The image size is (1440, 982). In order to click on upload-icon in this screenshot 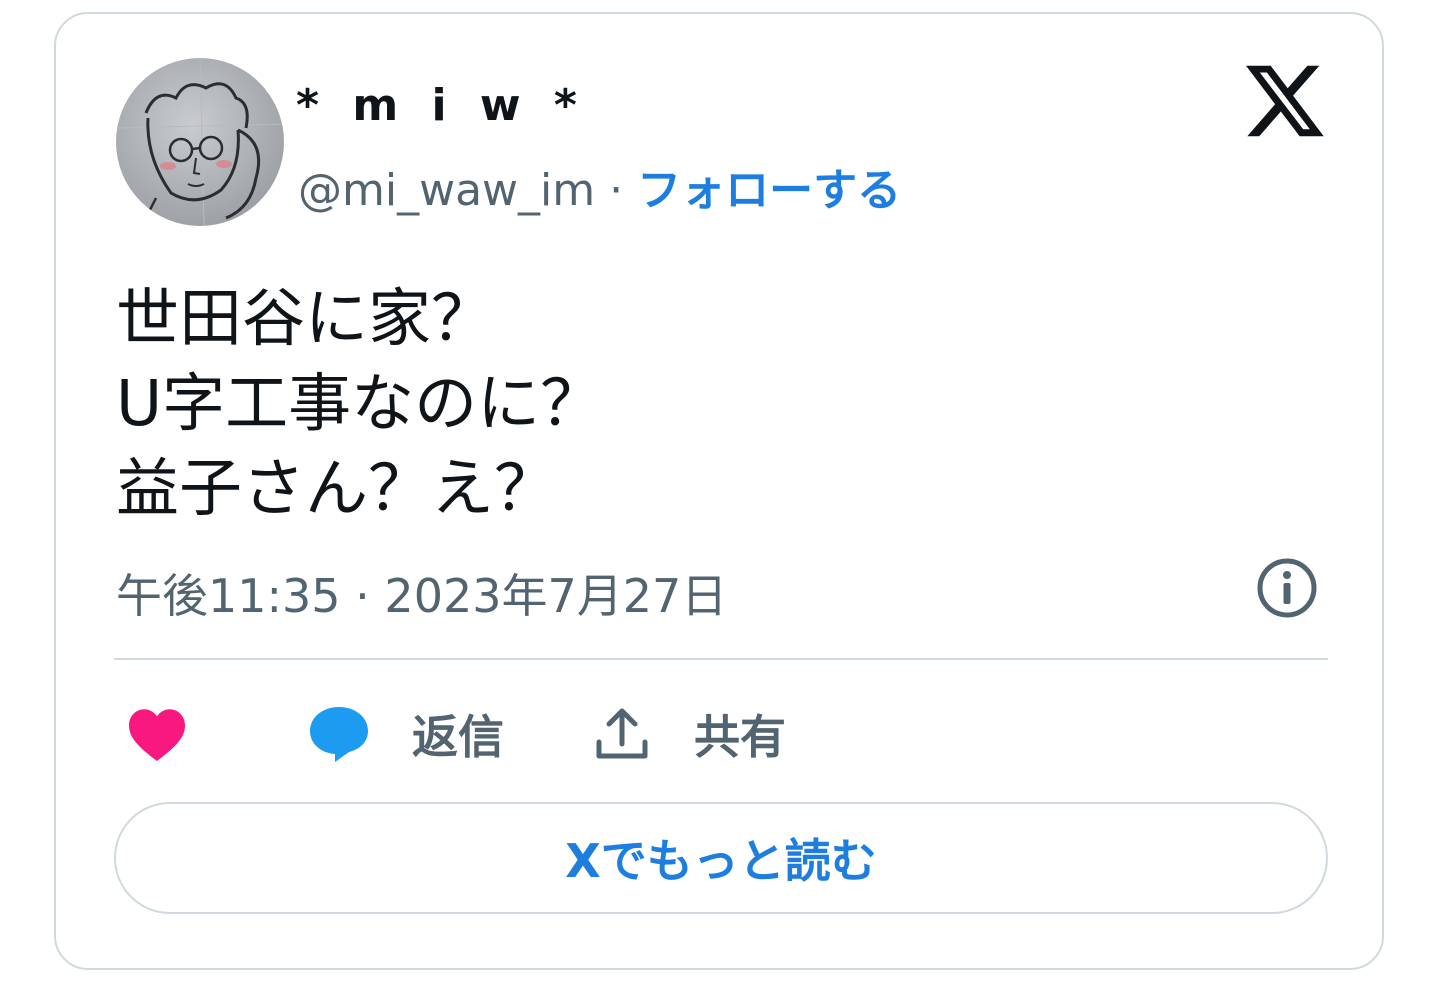, I will do `click(622, 733)`.